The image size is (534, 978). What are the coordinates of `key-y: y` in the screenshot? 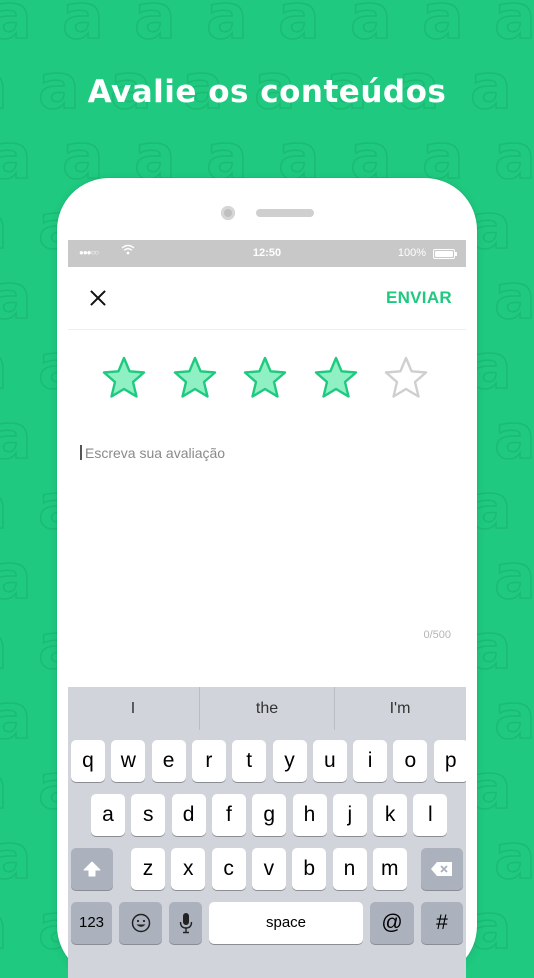 It's located at (289, 761).